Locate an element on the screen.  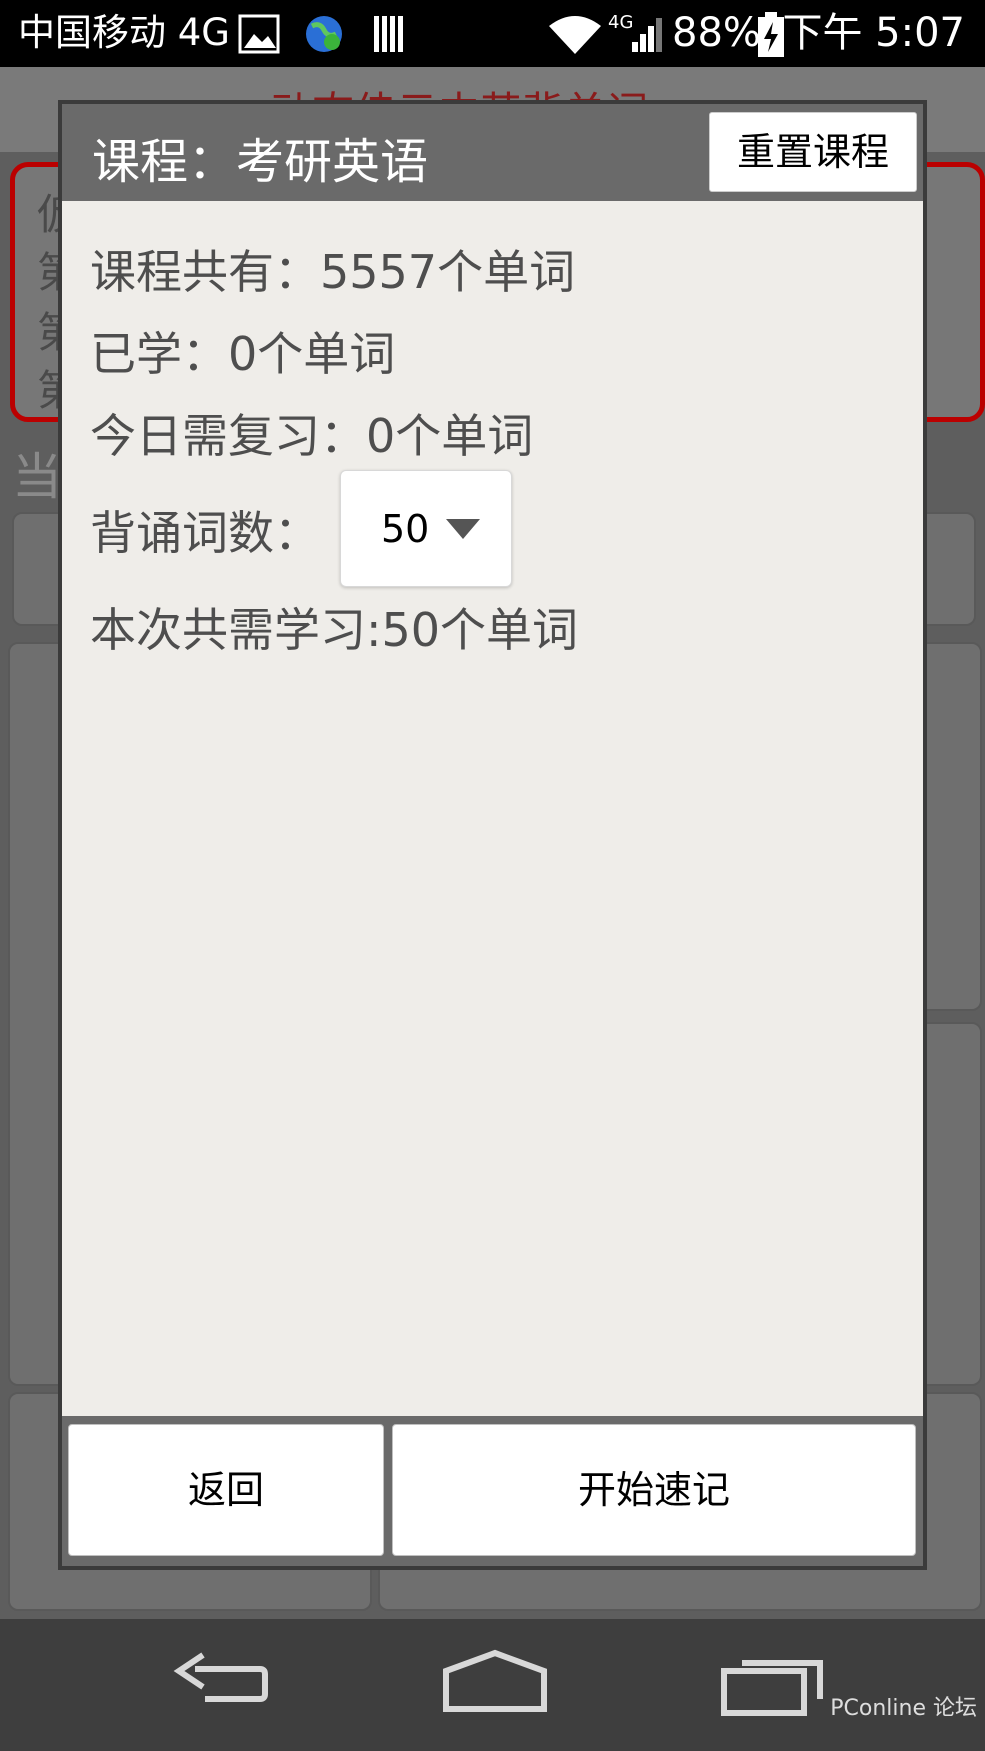
dropdown-arrow-icon is located at coordinates (463, 529).